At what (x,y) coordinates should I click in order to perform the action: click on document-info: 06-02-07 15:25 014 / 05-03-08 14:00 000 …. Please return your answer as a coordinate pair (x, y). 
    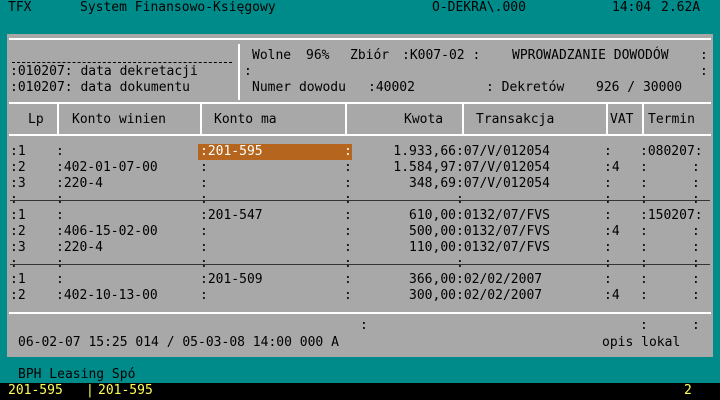
    Looking at the image, I should click on (178, 342).